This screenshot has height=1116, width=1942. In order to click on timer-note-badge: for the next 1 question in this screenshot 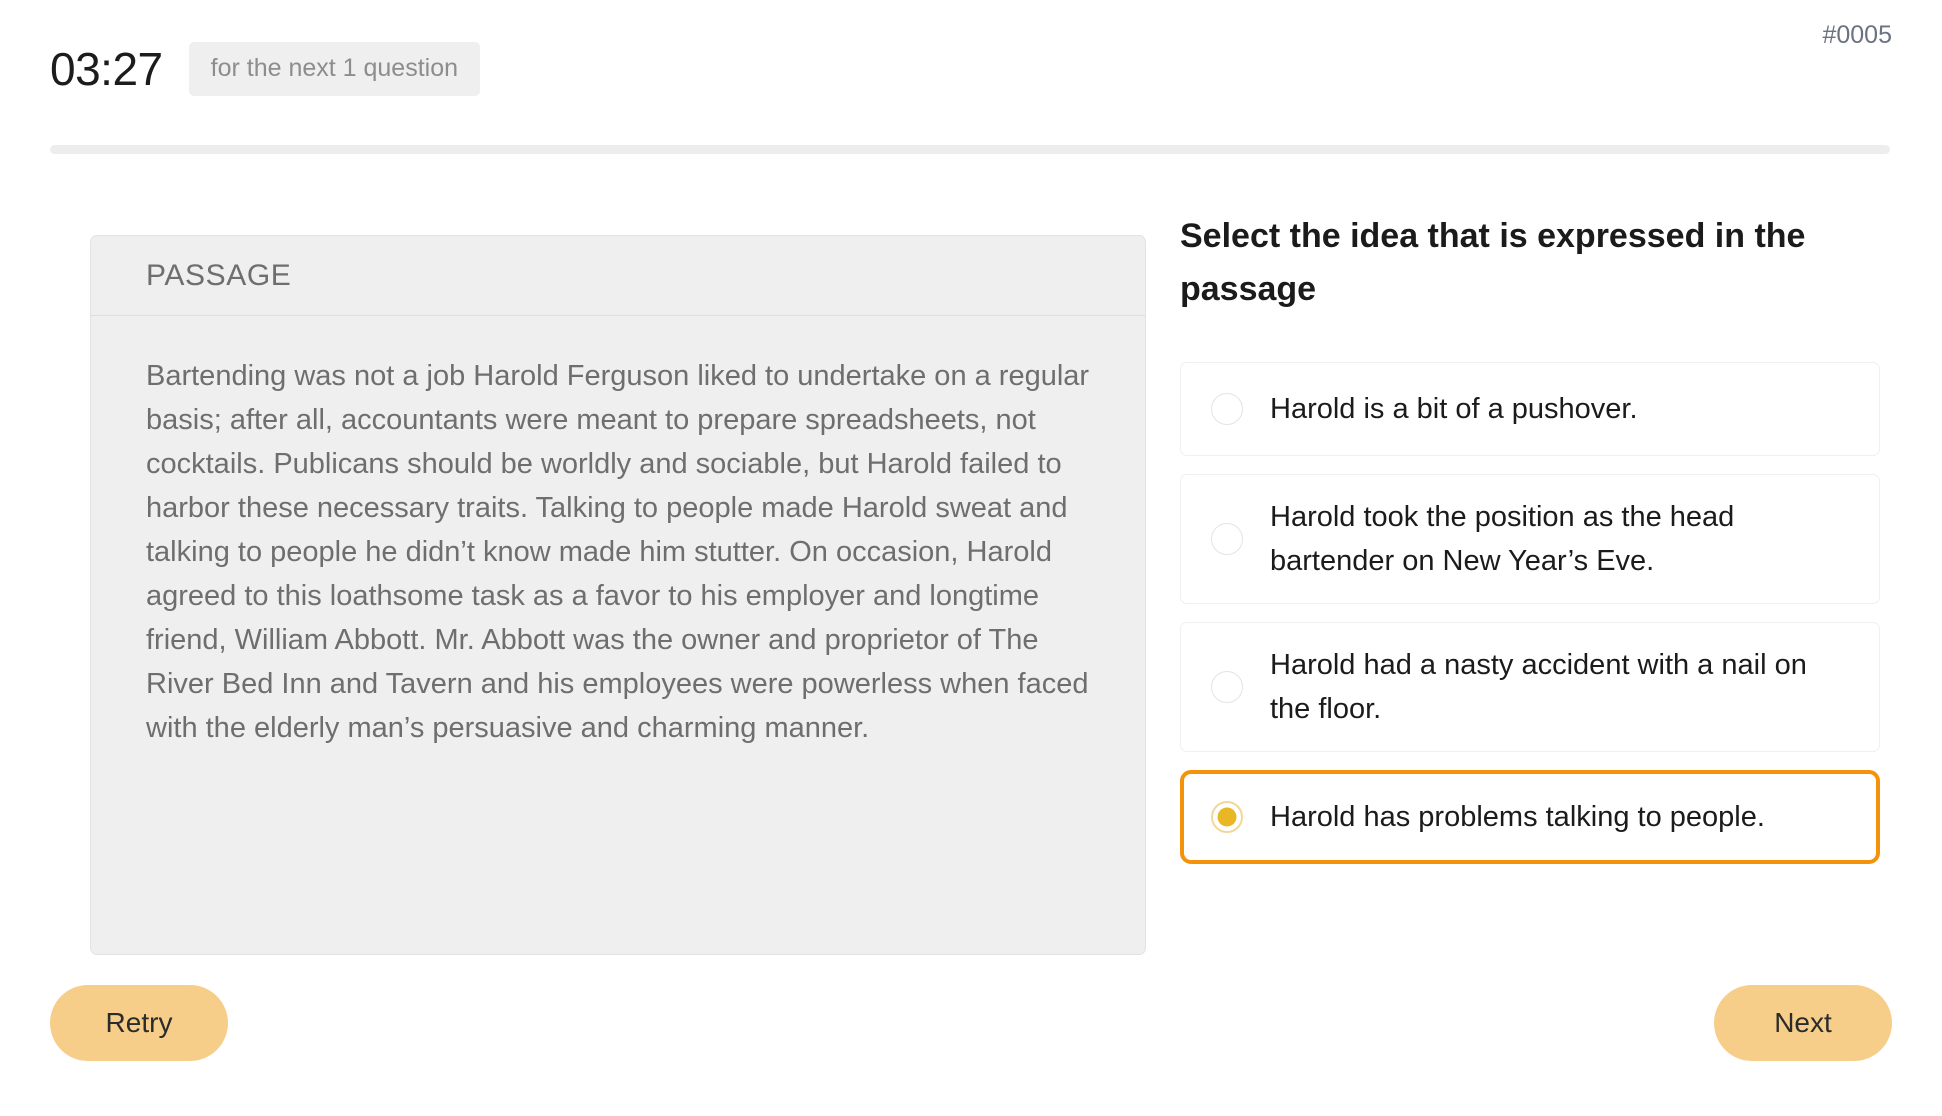, I will do `click(334, 69)`.